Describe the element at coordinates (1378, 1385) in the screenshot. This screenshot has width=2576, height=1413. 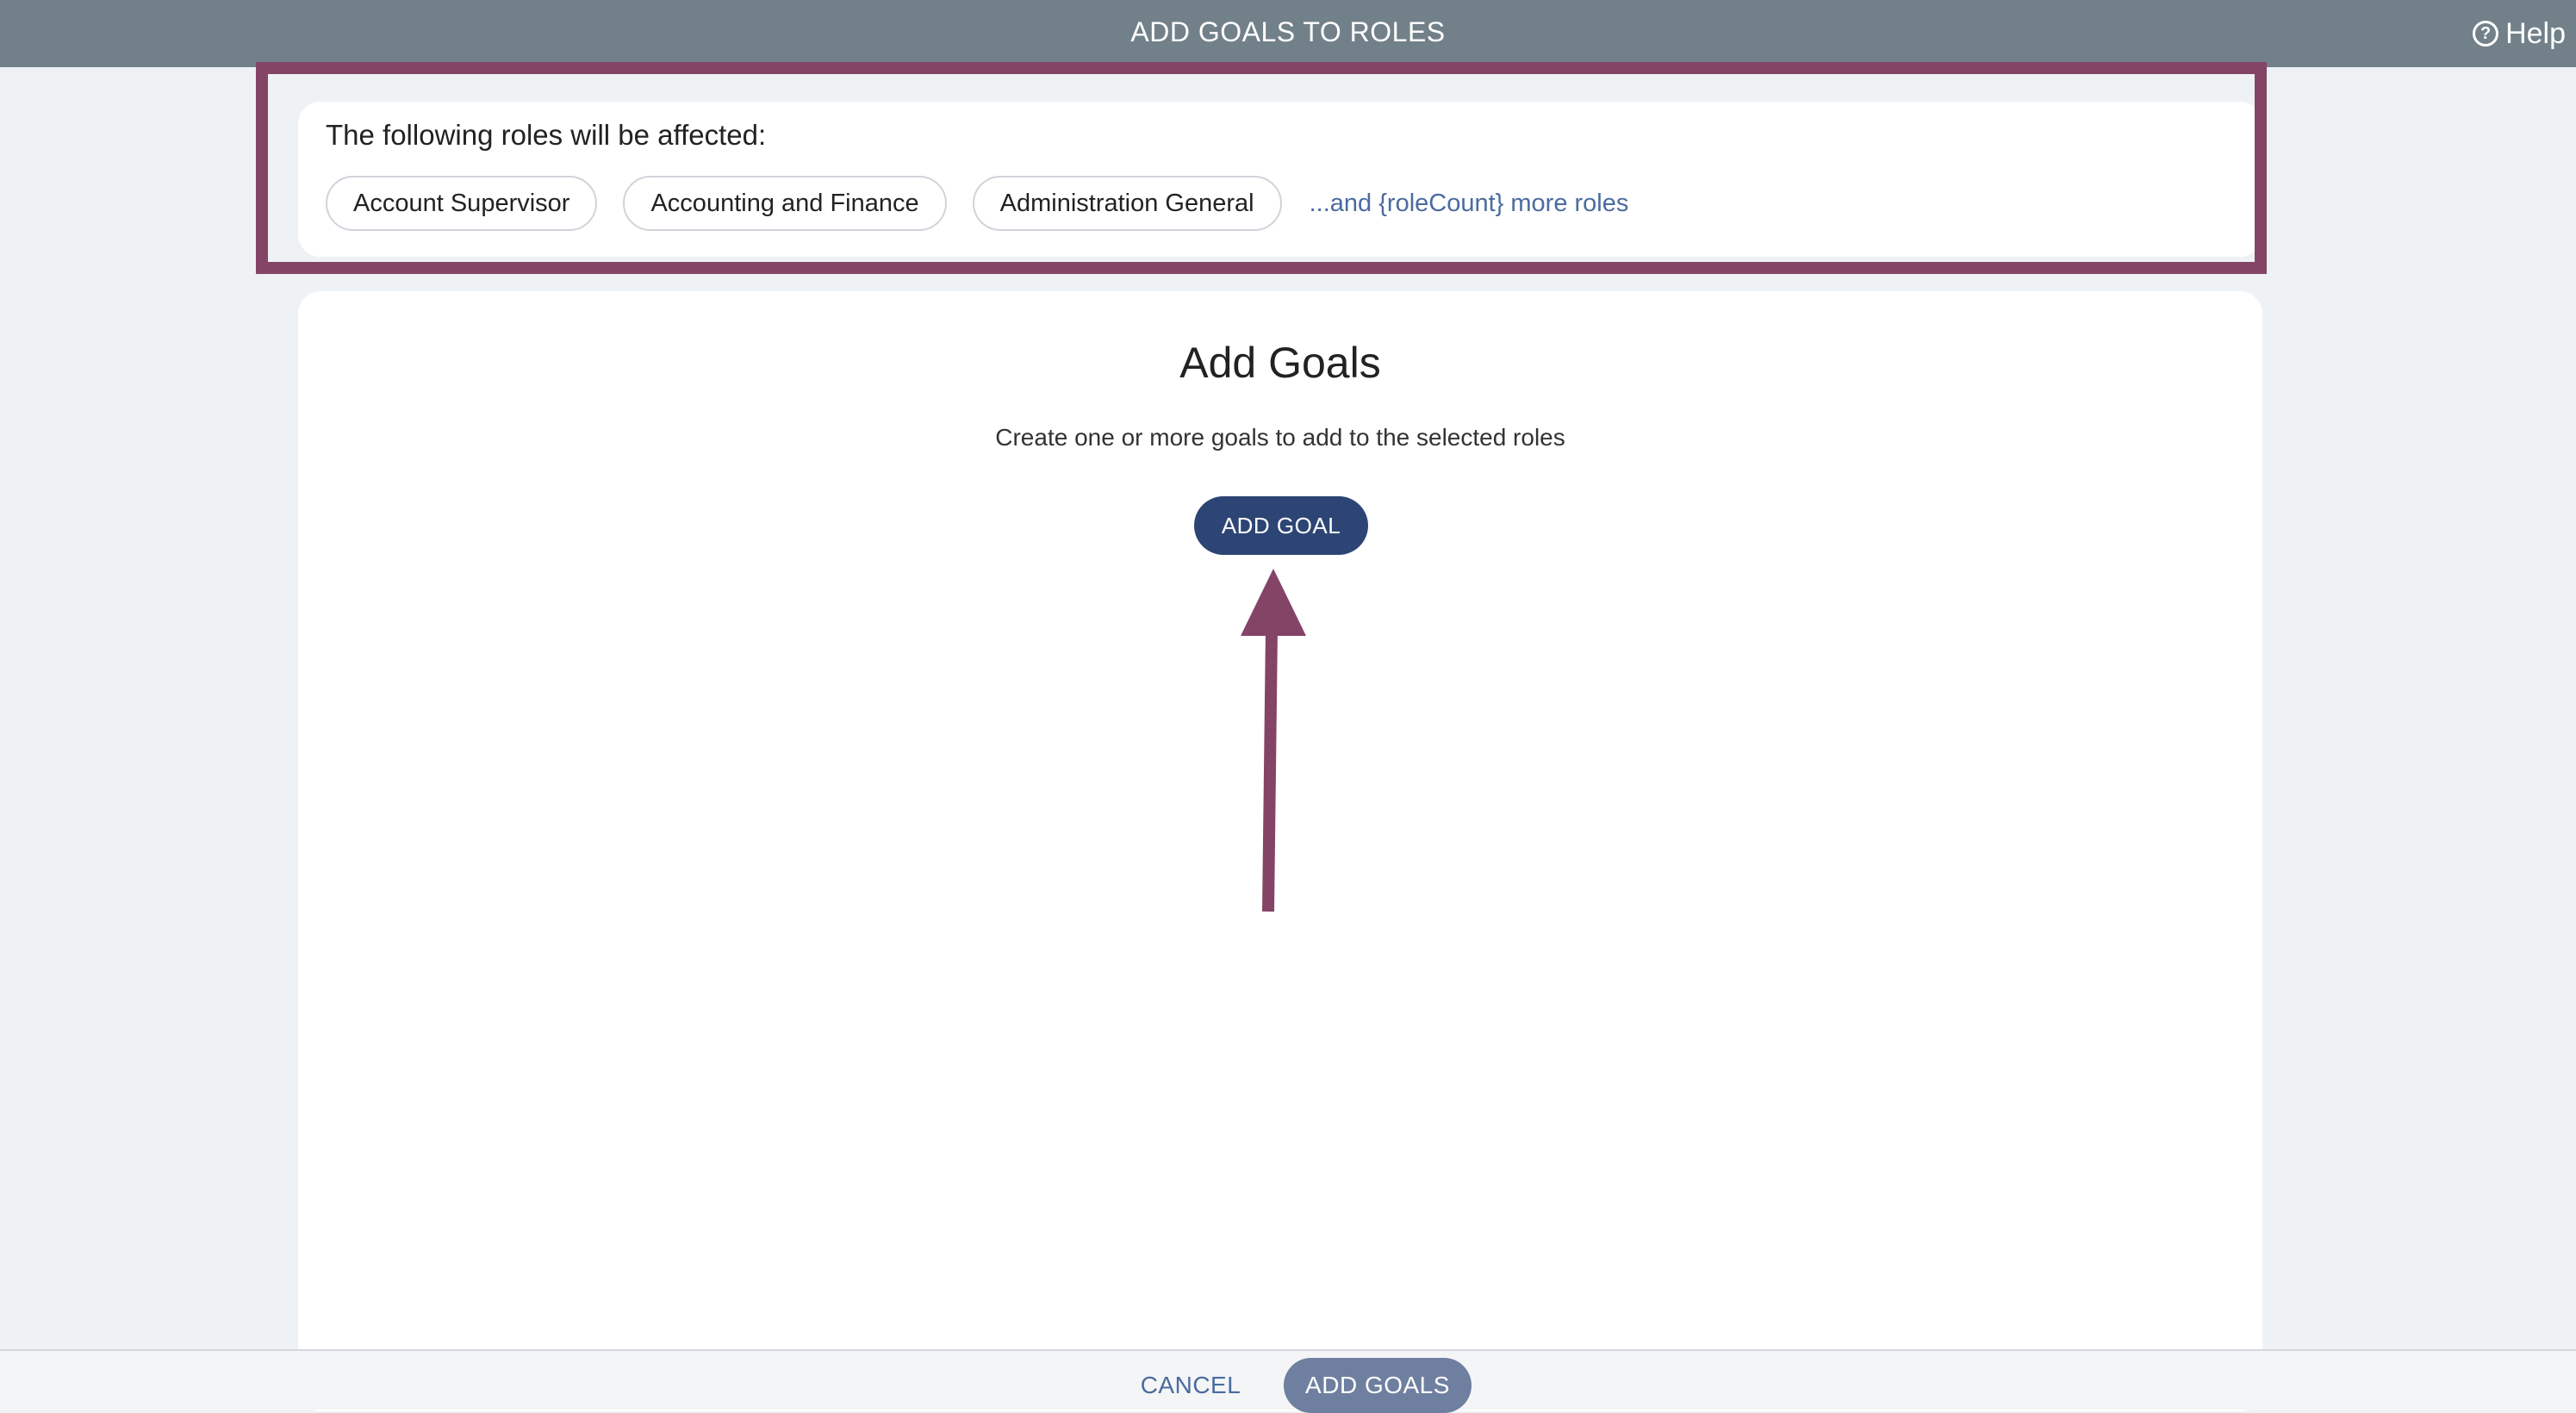
I see `add-goals-submit-button: ADD GOALS` at that location.